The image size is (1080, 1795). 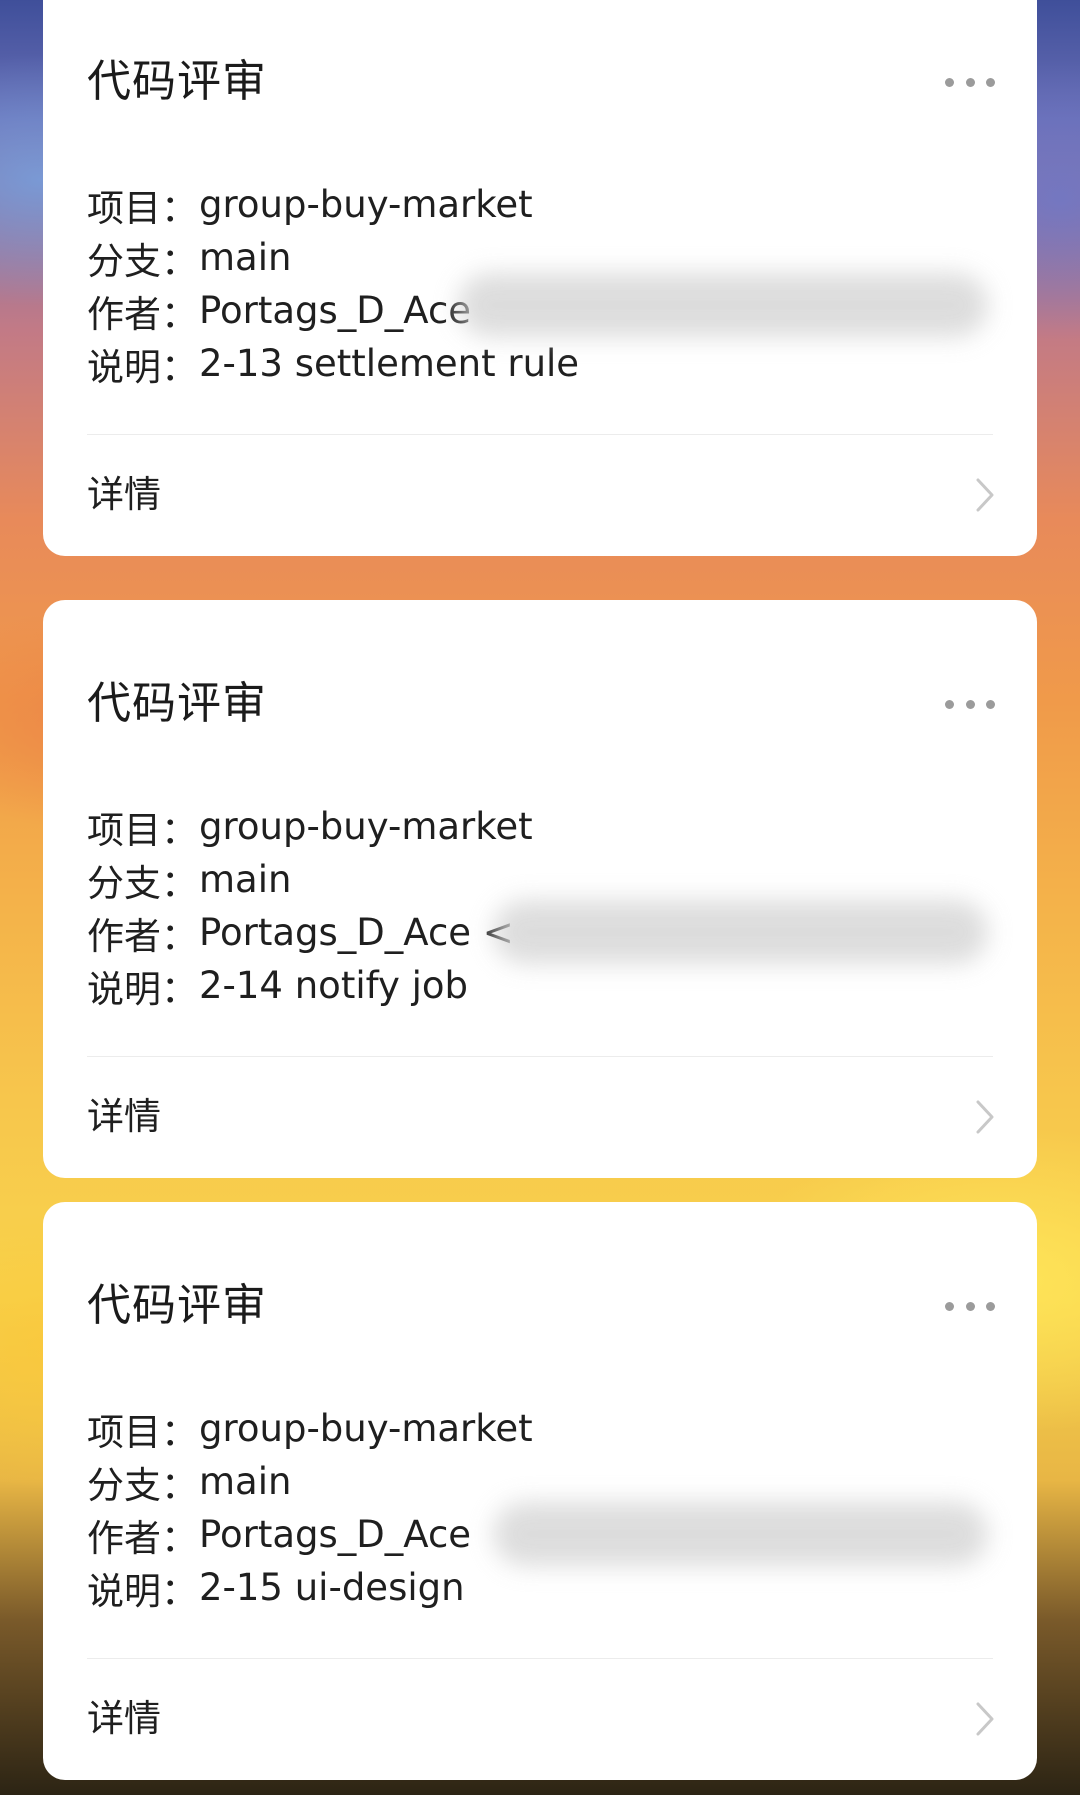 I want to click on field-value: 2-14 notify job, so click(x=334, y=985).